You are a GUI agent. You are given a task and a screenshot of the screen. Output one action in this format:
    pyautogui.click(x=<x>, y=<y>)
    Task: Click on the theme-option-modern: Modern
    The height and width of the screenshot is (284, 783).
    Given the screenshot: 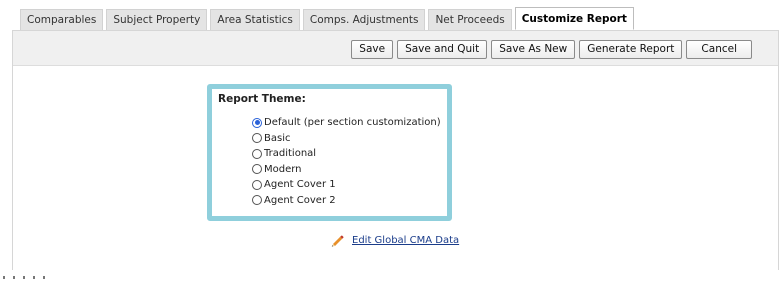 What is the action you would take?
    pyautogui.click(x=346, y=170)
    